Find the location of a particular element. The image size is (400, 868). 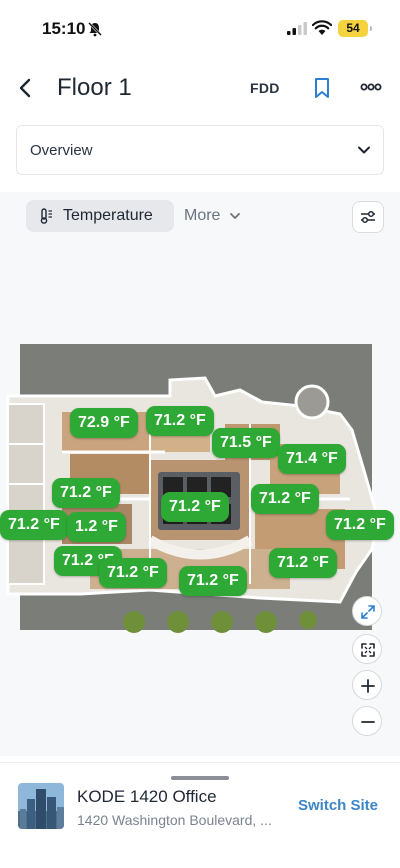

signal-icon is located at coordinates (297, 28).